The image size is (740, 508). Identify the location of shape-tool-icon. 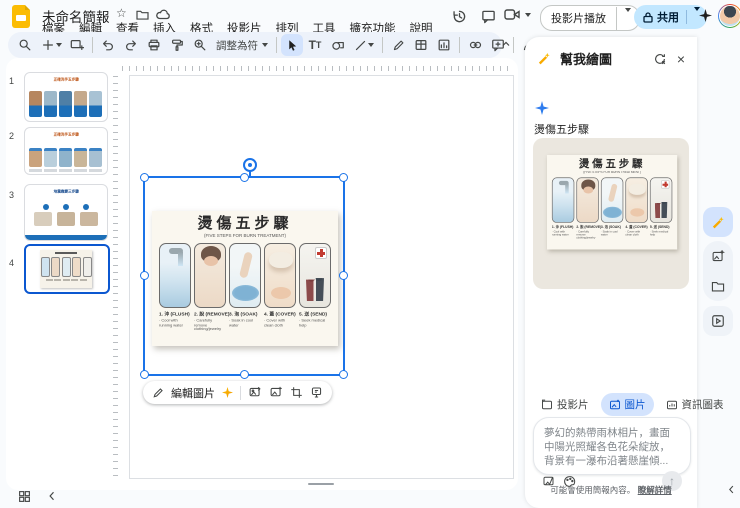
(338, 45).